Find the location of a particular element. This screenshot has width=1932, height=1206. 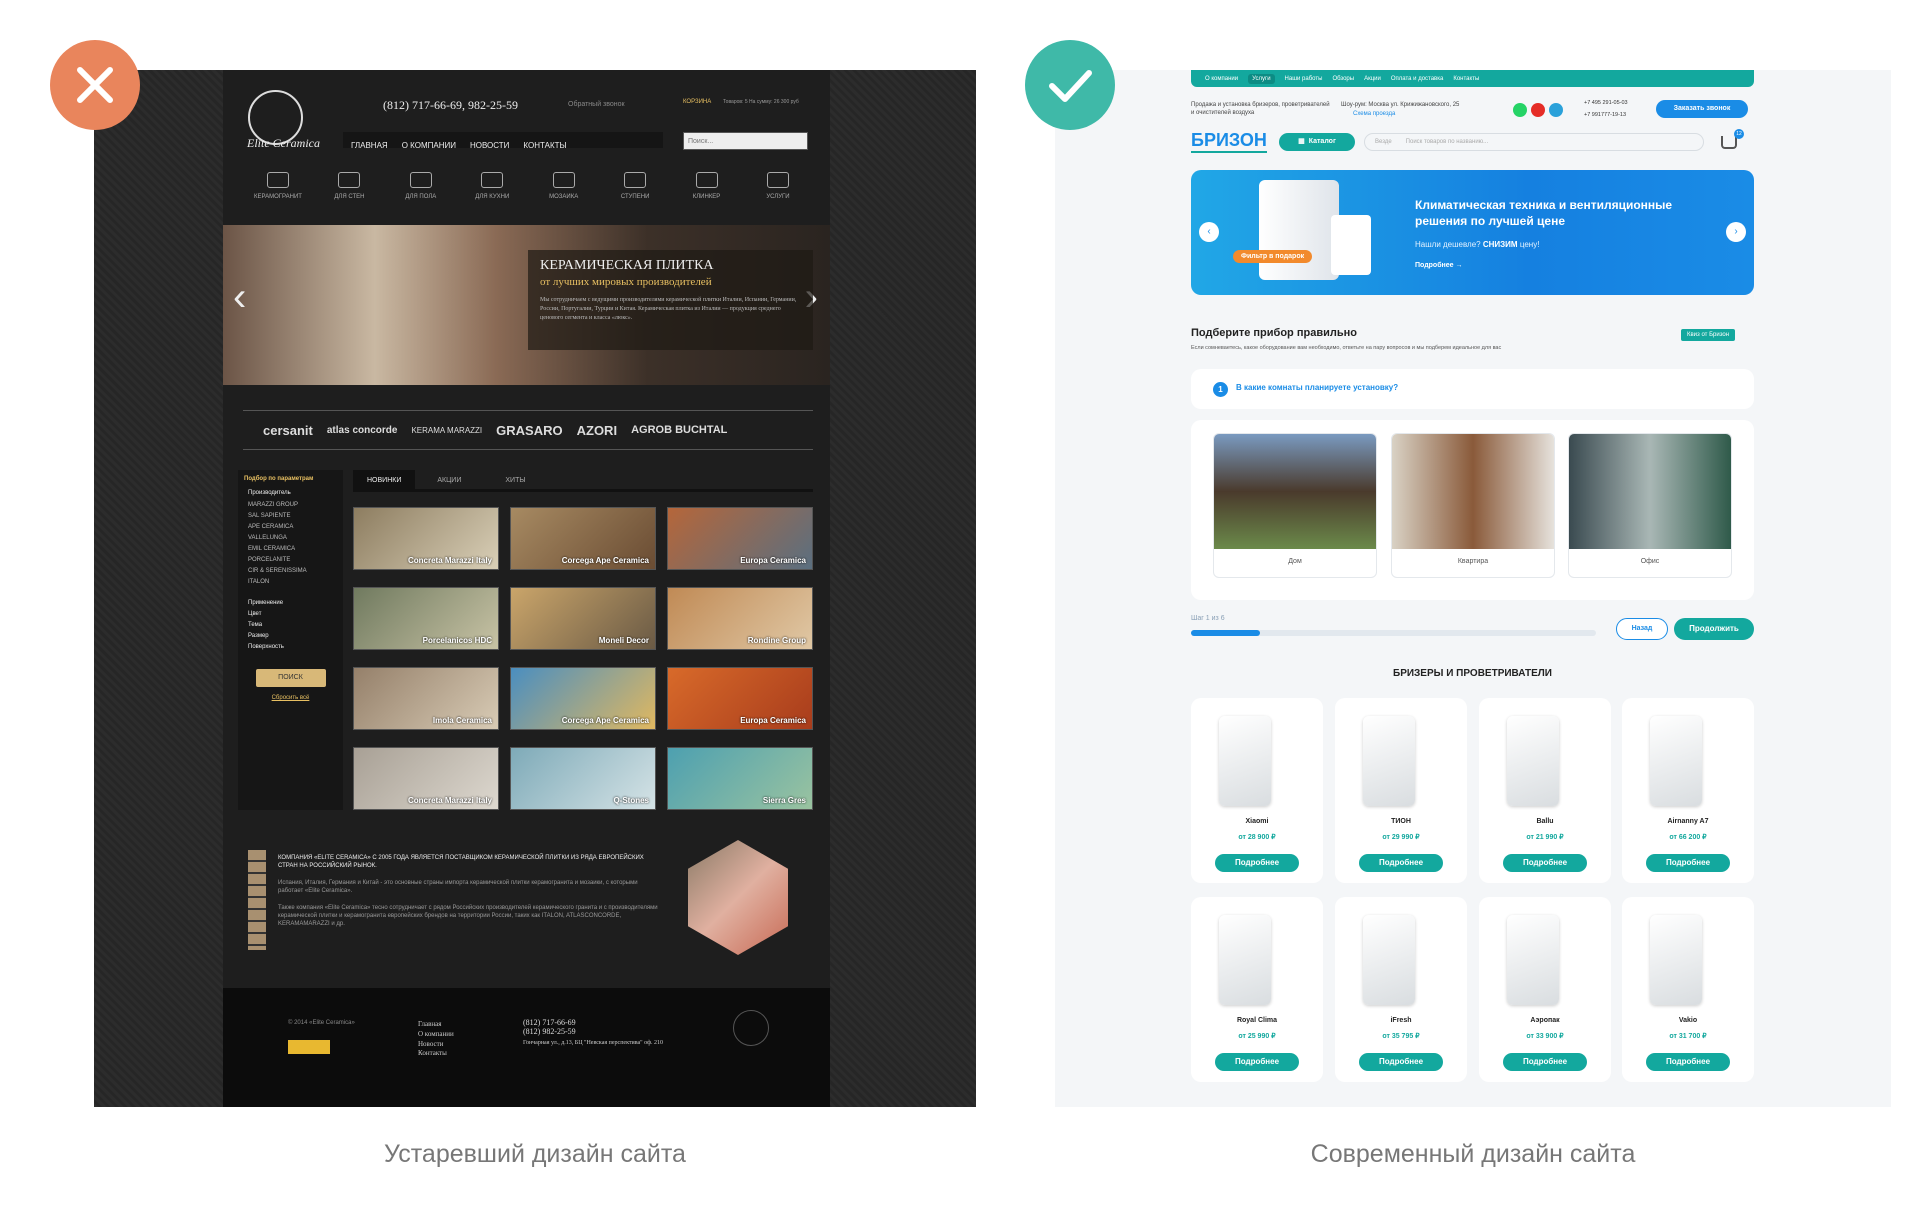

brand-grasaro: GRASARO is located at coordinates (529, 430).